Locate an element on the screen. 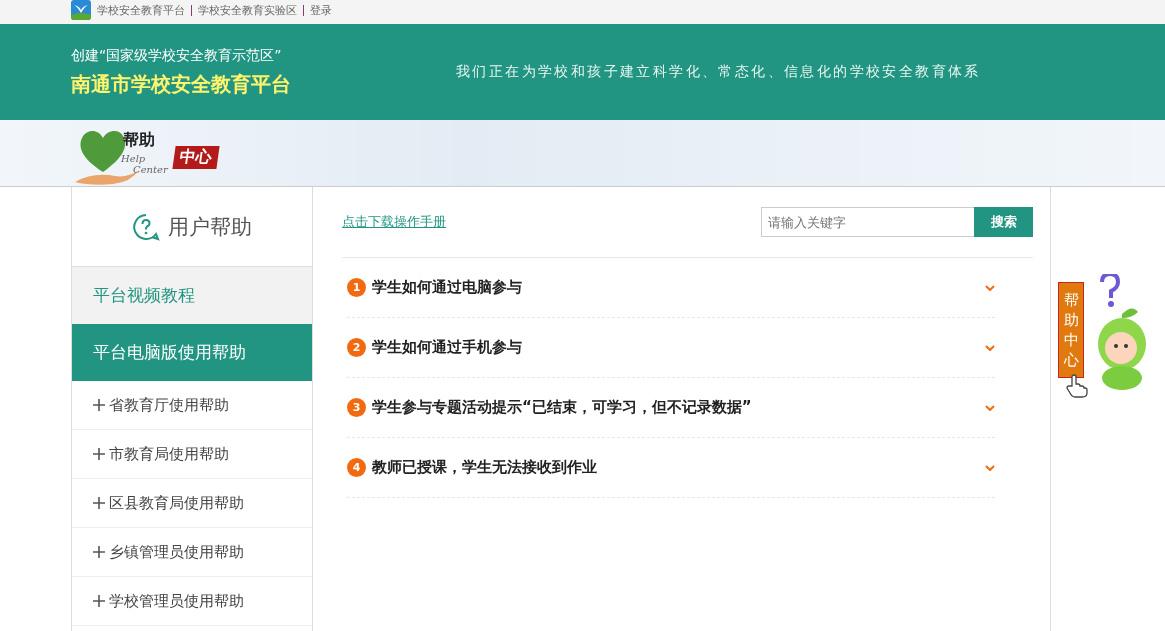 This screenshot has width=1165, height=631. logo-badge: 中心 is located at coordinates (196, 157).